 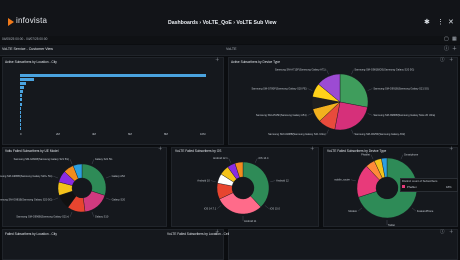 I want to click on tooltip-value: 18%, so click(x=449, y=186).